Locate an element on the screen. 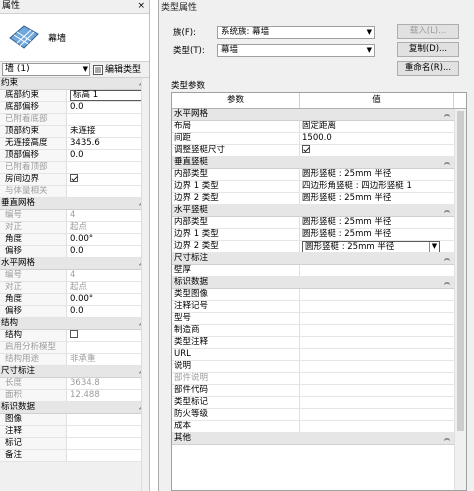 The height and width of the screenshot is (491, 474). group-header: 尺寸标注︽ is located at coordinates (74, 372).